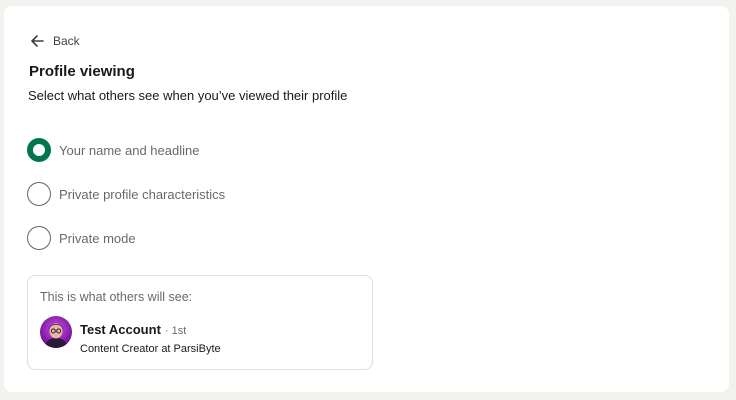 The height and width of the screenshot is (400, 736). Describe the element at coordinates (66, 41) in the screenshot. I see `back-label: Back` at that location.